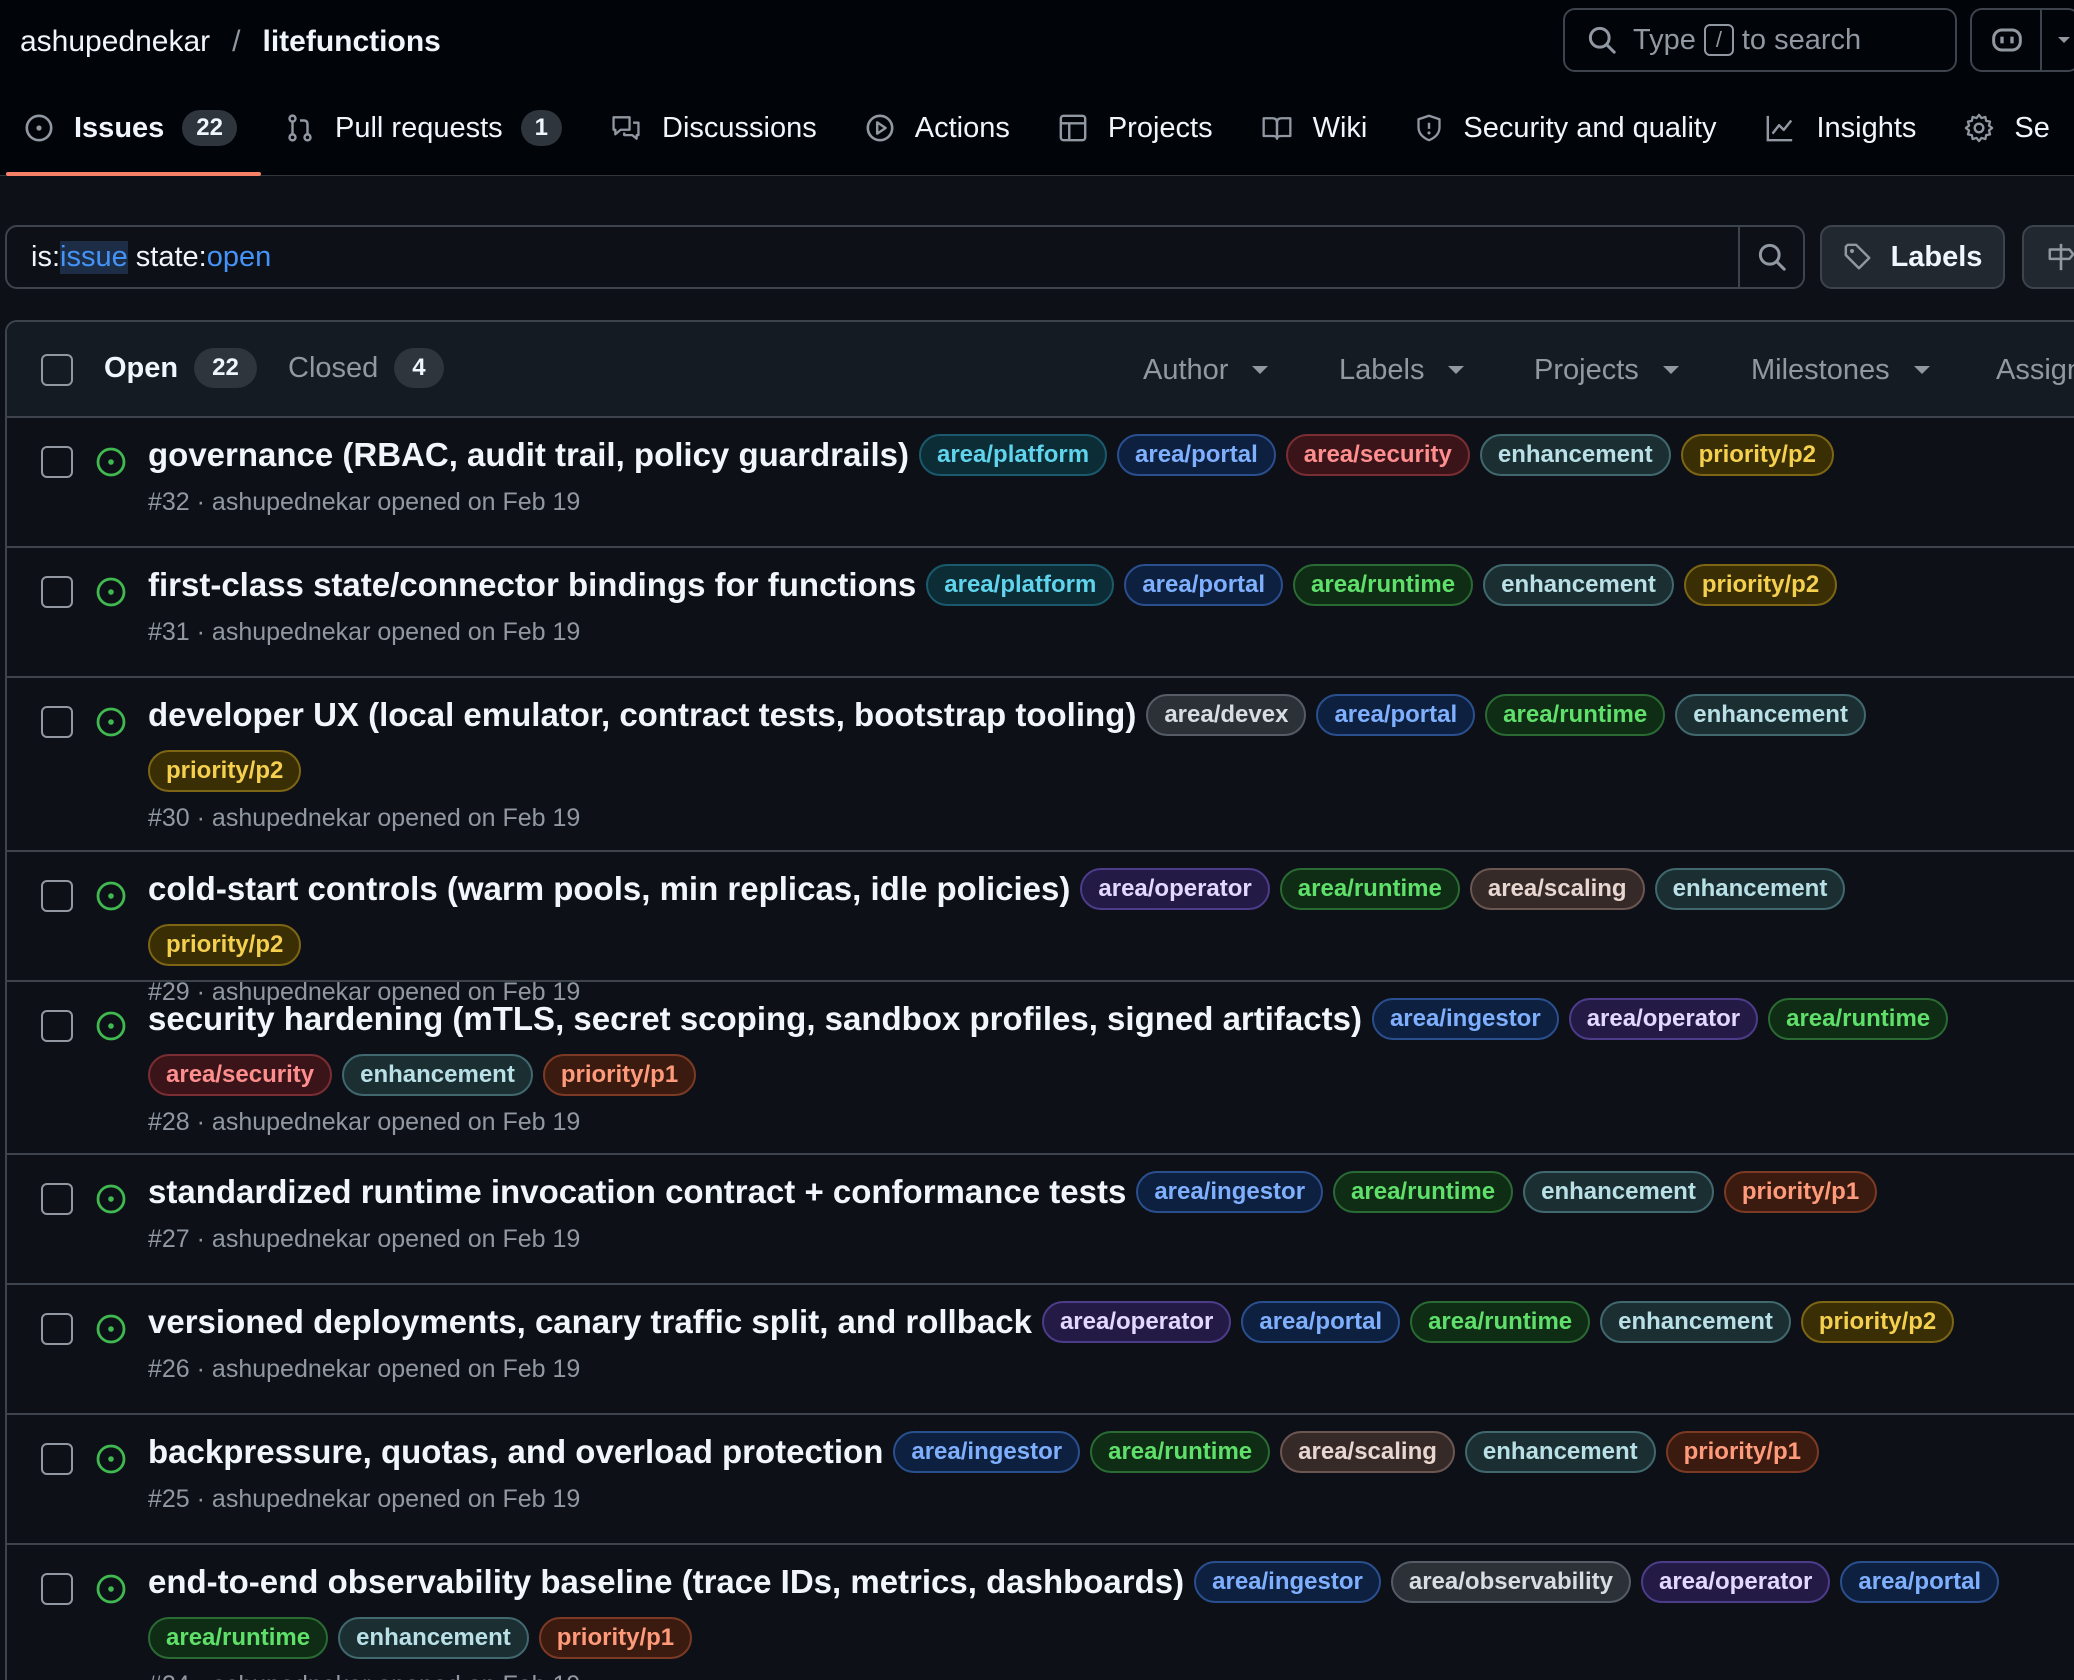 The image size is (2074, 1680). I want to click on chevron-down-icon, so click(2064, 40).